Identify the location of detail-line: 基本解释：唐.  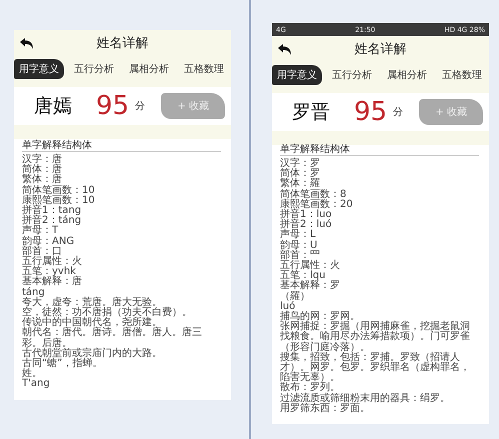
(52, 282).